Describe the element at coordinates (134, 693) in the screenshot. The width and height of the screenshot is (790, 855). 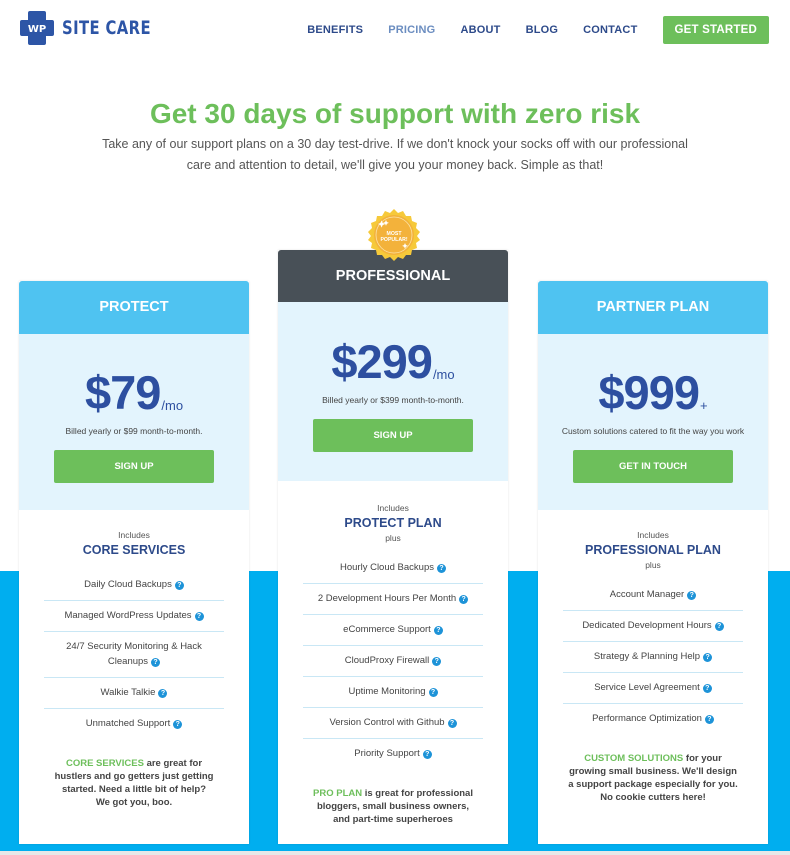
I see `feature-item: Walkie Talkie?` at that location.